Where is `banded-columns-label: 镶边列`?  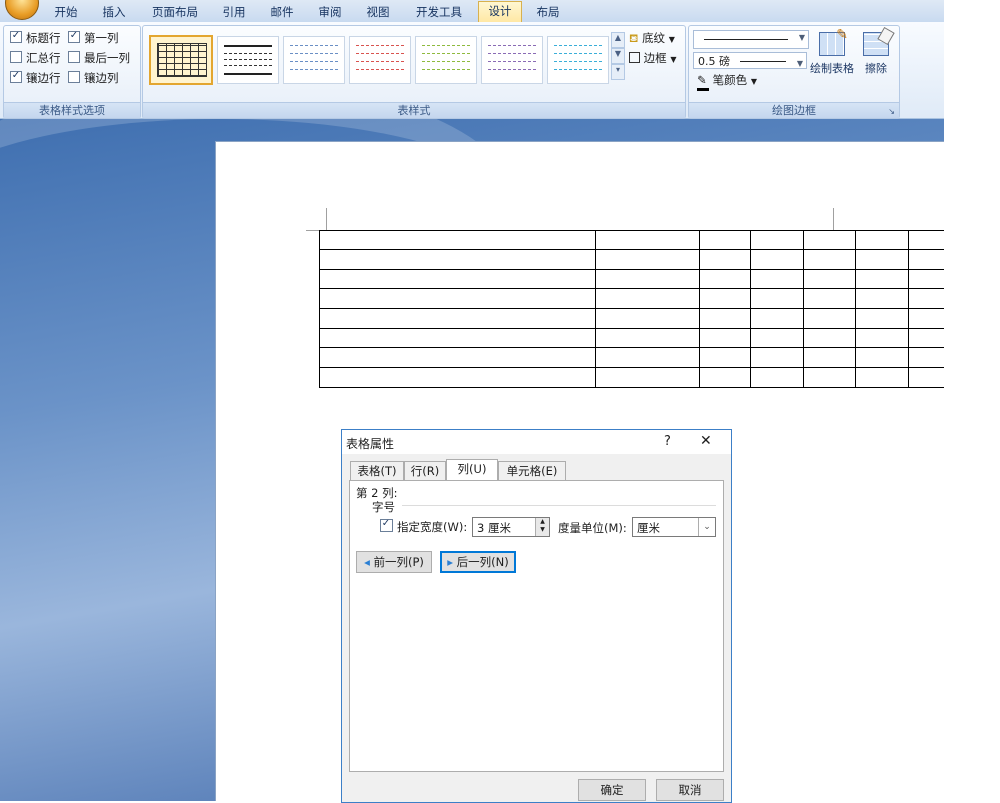 banded-columns-label: 镶边列 is located at coordinates (101, 78).